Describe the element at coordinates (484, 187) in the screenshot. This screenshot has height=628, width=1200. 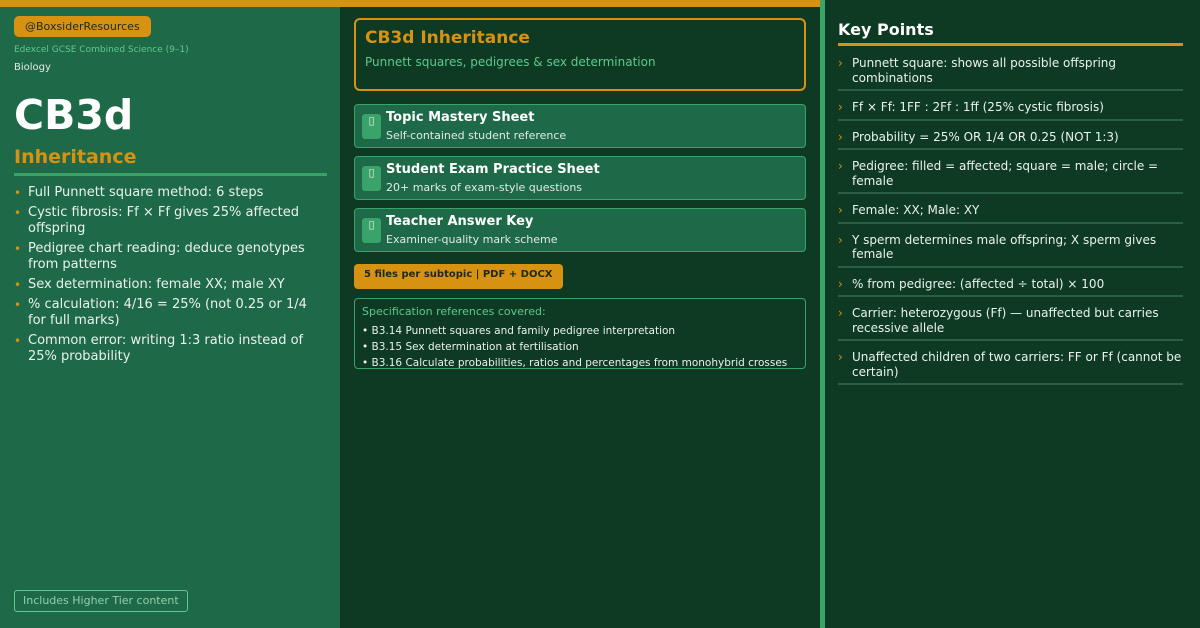
I see `file-description: 20+ marks of exam-style questions` at that location.